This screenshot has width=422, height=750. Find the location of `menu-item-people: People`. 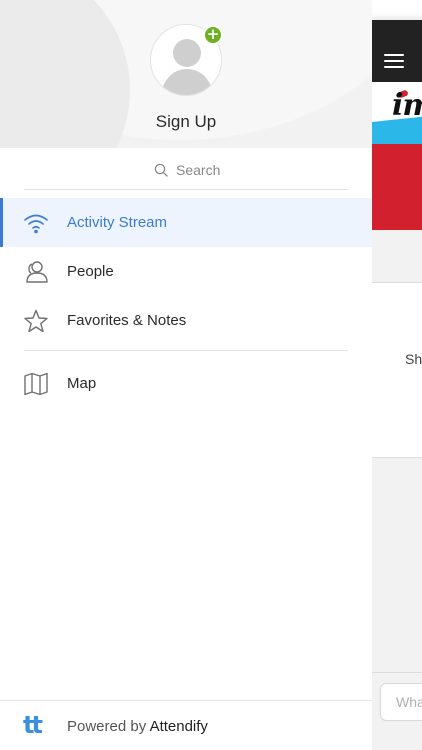

menu-item-people: People is located at coordinates (186, 271).